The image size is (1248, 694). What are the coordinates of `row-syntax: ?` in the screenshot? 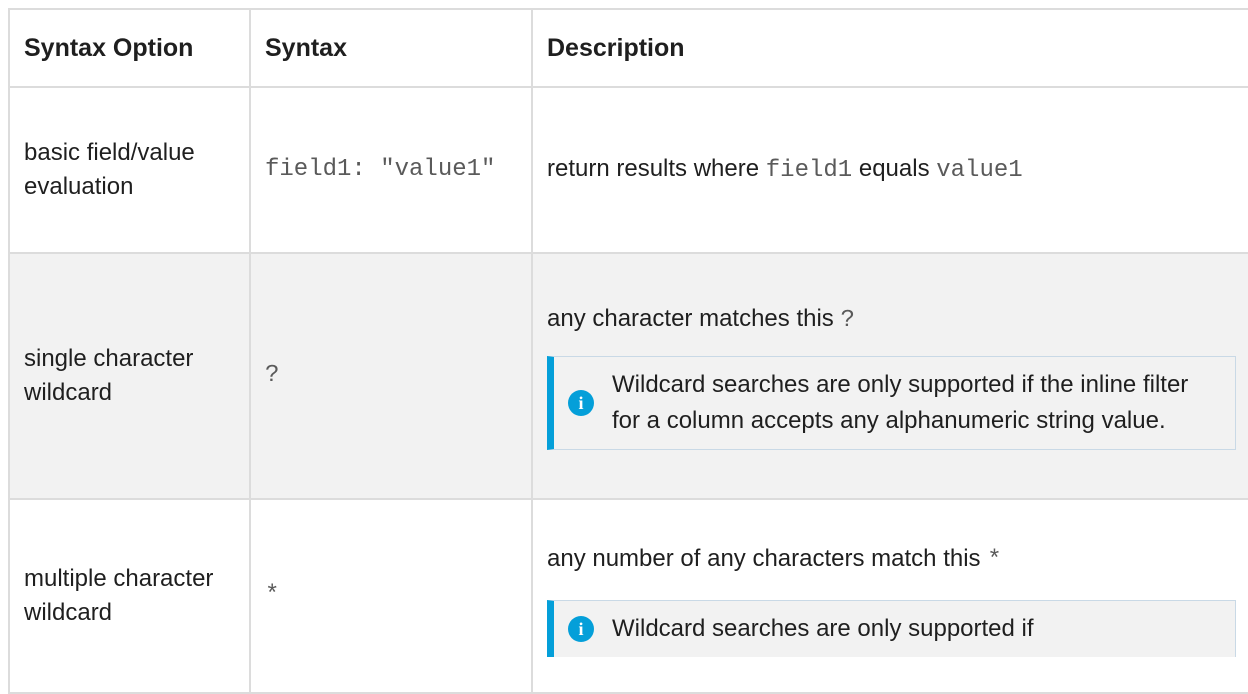 It's located at (391, 376).